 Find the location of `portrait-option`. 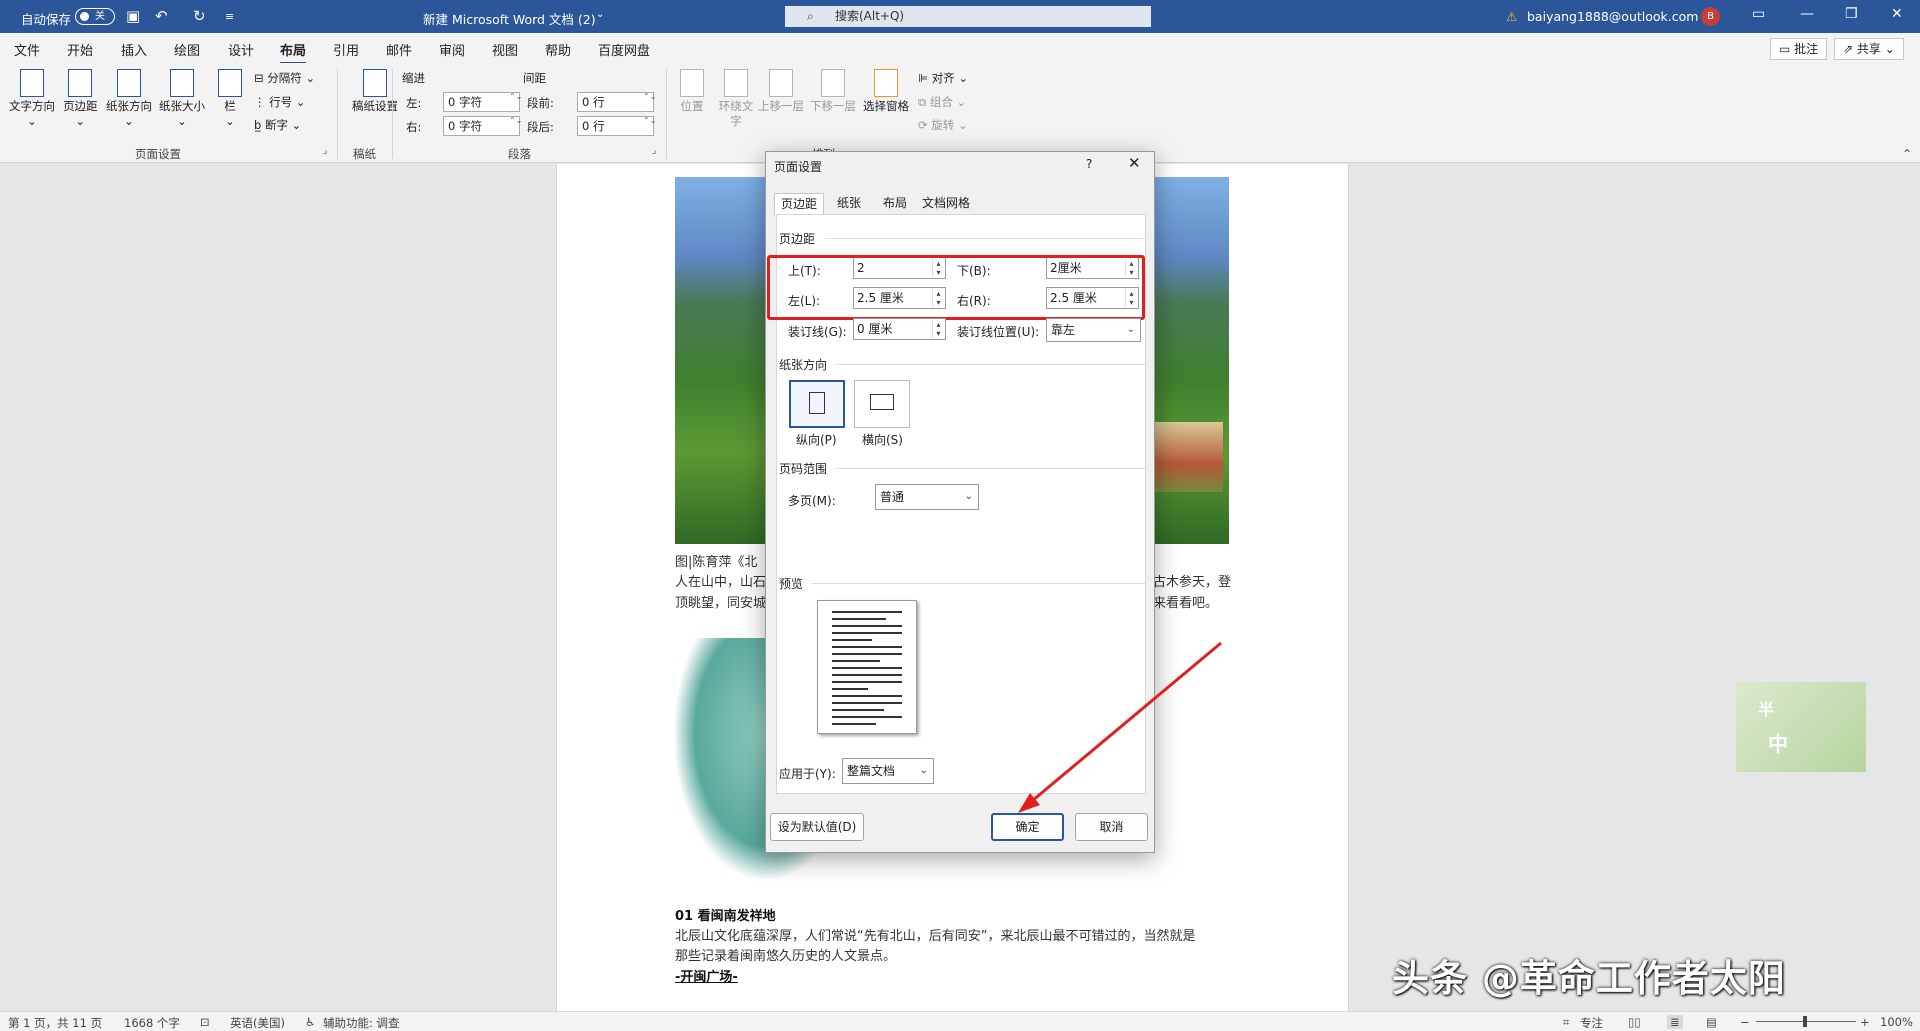

portrait-option is located at coordinates (817, 404).